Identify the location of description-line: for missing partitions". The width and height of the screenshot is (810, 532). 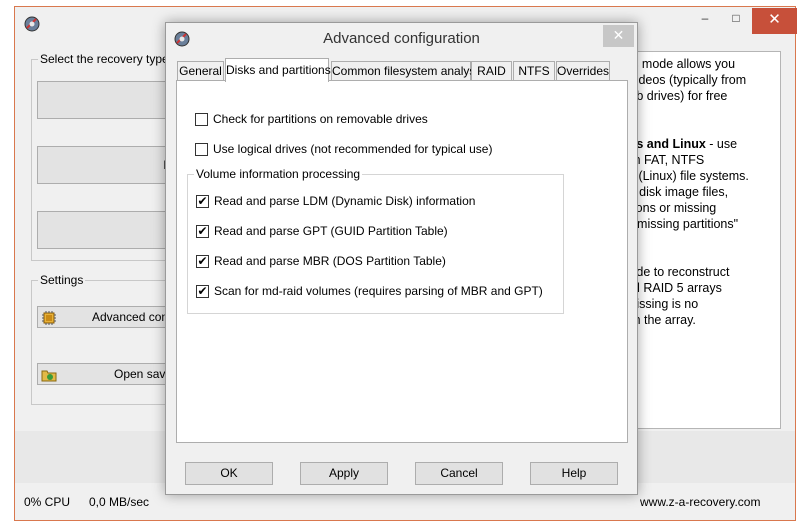
(679, 224).